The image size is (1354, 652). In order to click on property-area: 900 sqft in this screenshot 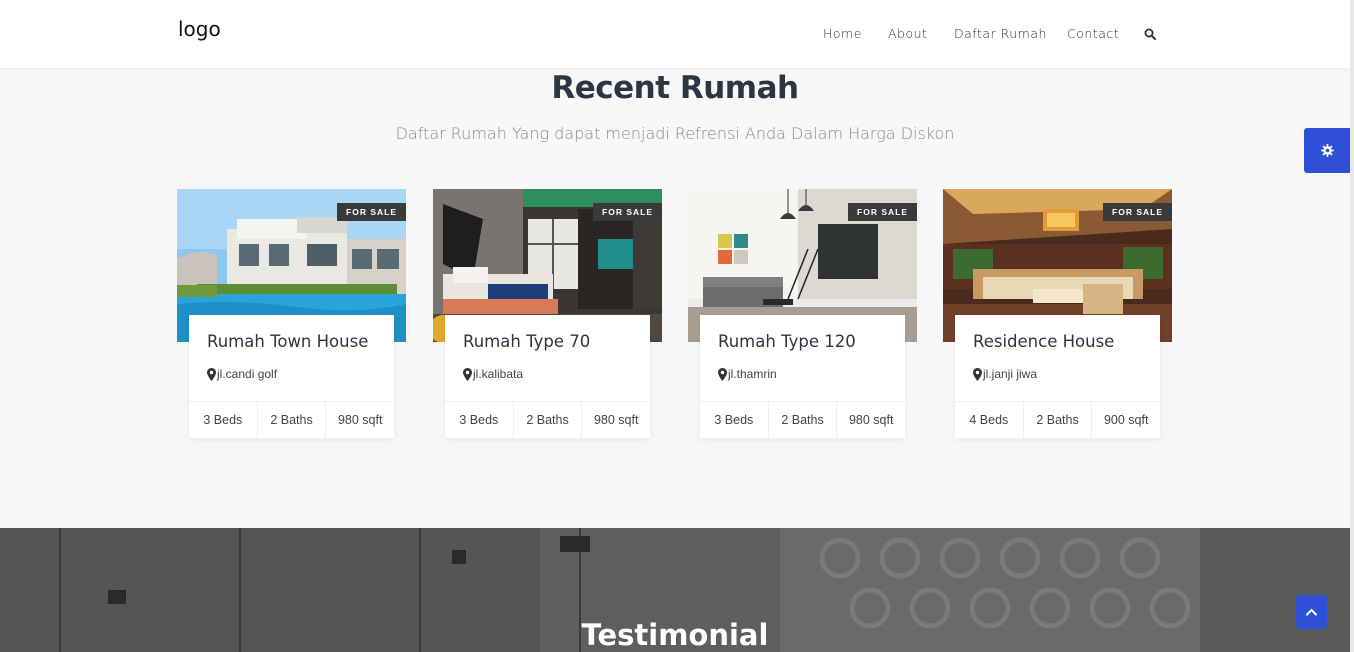, I will do `click(1126, 420)`.